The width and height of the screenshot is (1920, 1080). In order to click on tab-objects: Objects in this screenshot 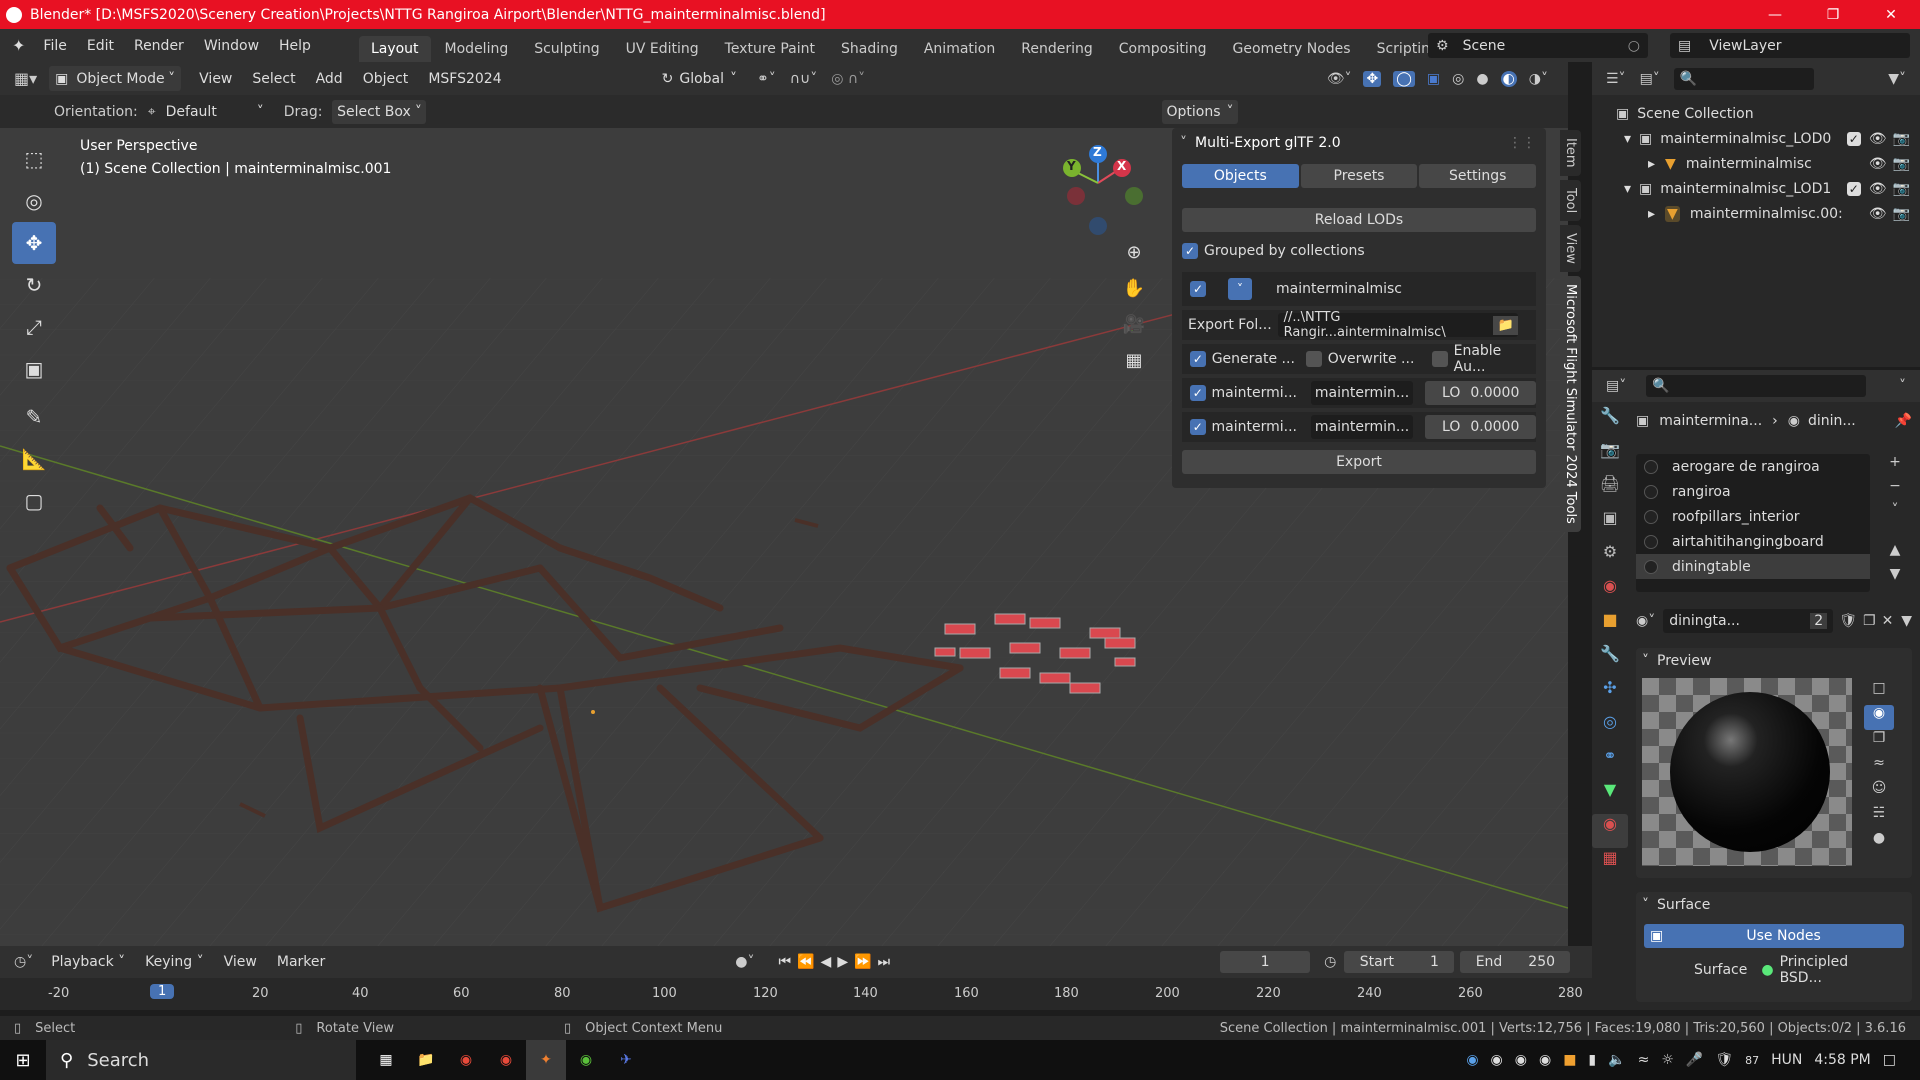, I will do `click(1240, 176)`.